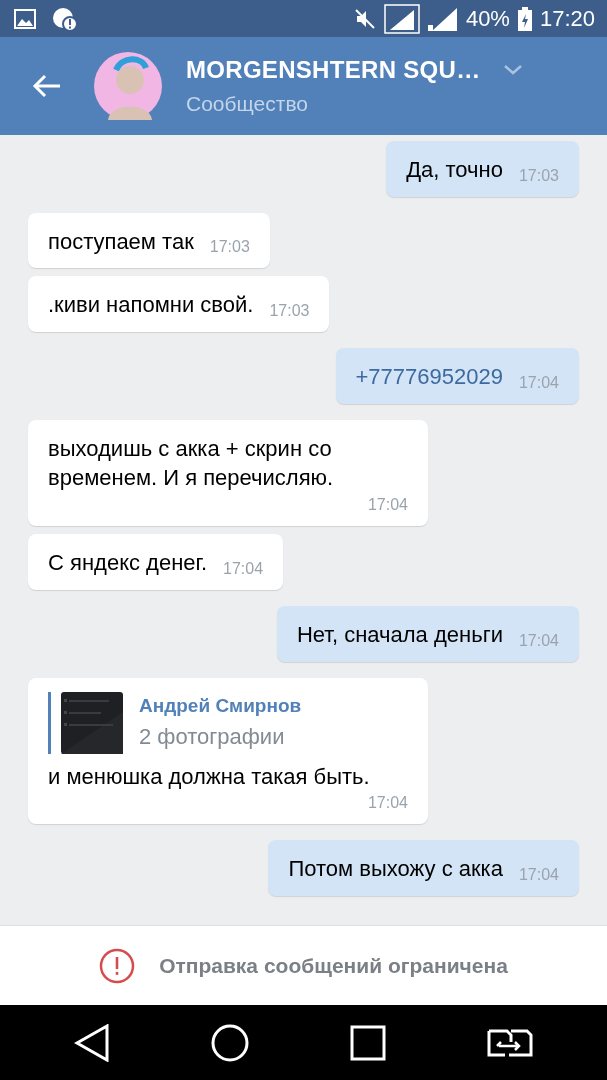 This screenshot has height=1080, width=607. Describe the element at coordinates (487, 19) in the screenshot. I see `battery-percent: 40%` at that location.